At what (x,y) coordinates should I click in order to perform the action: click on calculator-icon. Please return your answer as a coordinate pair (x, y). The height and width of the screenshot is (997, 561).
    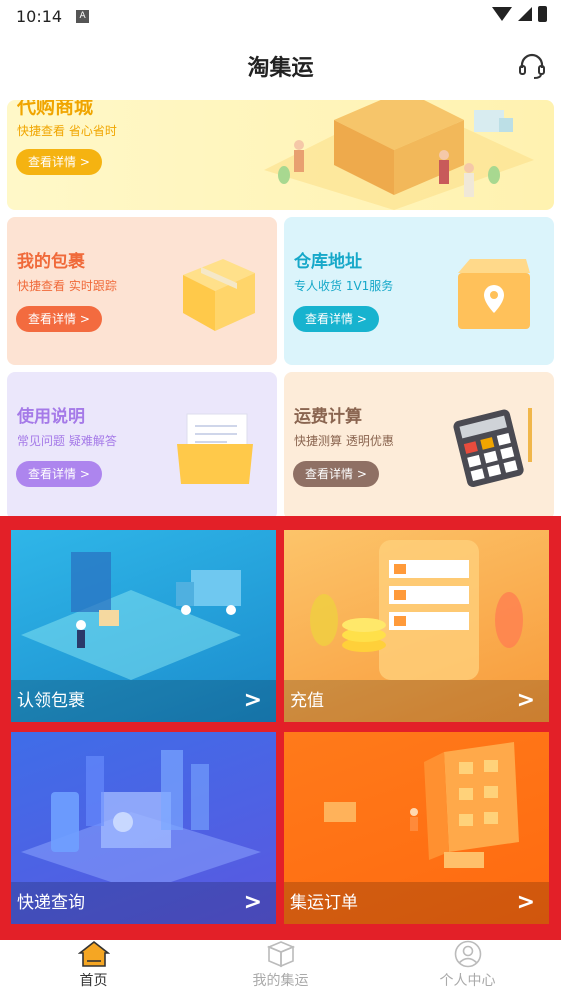
    Looking at the image, I should click on (492, 448).